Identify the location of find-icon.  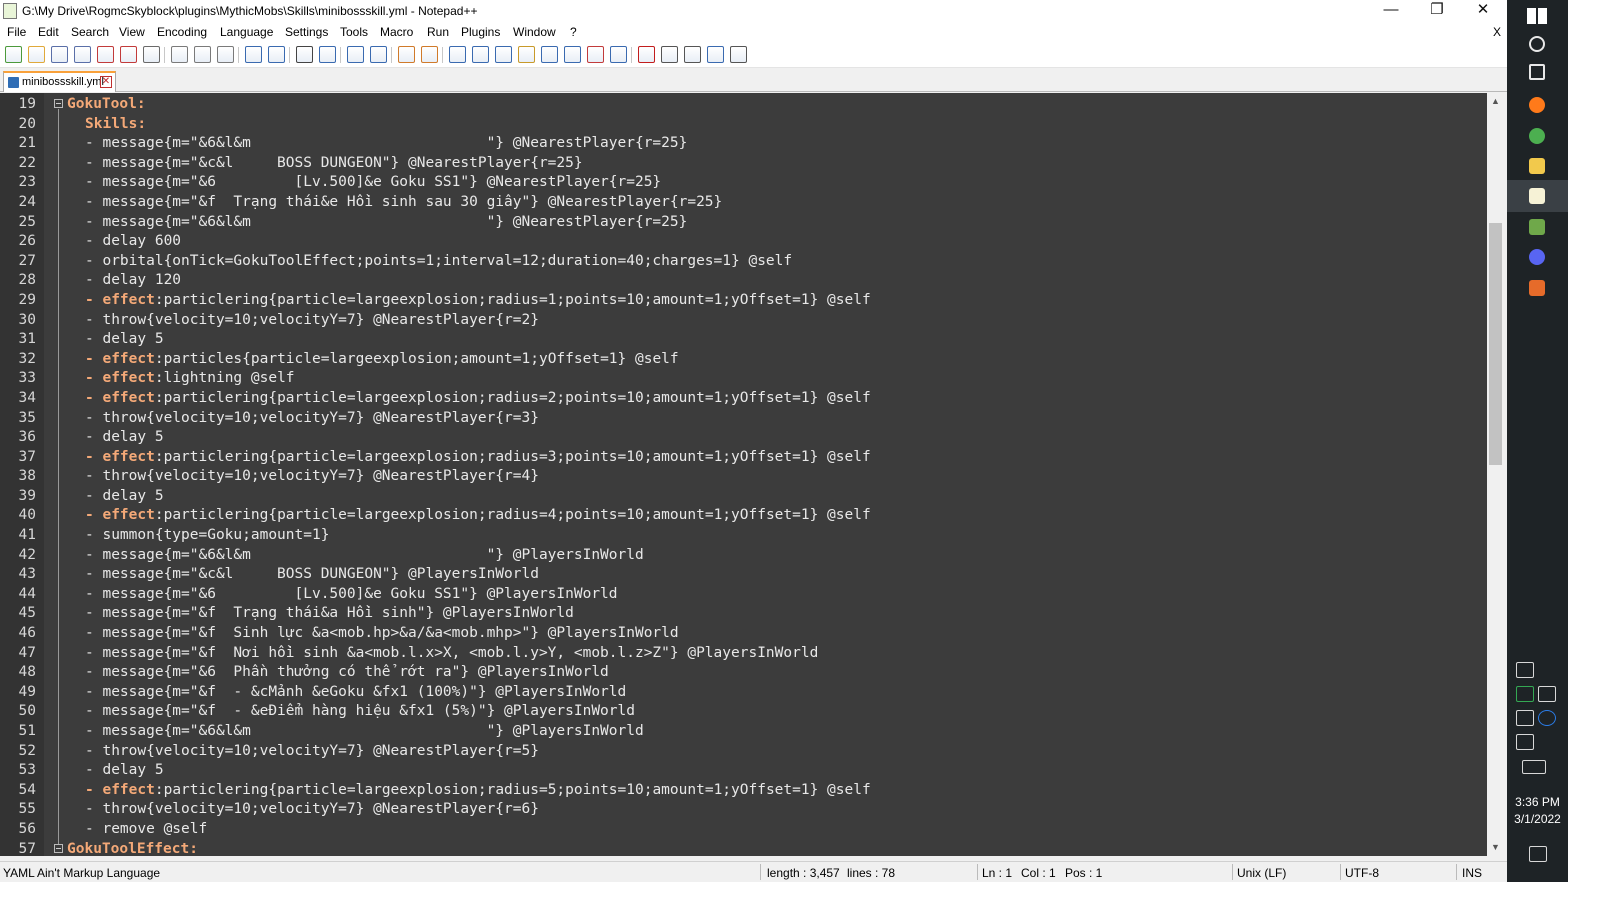
(304, 54).